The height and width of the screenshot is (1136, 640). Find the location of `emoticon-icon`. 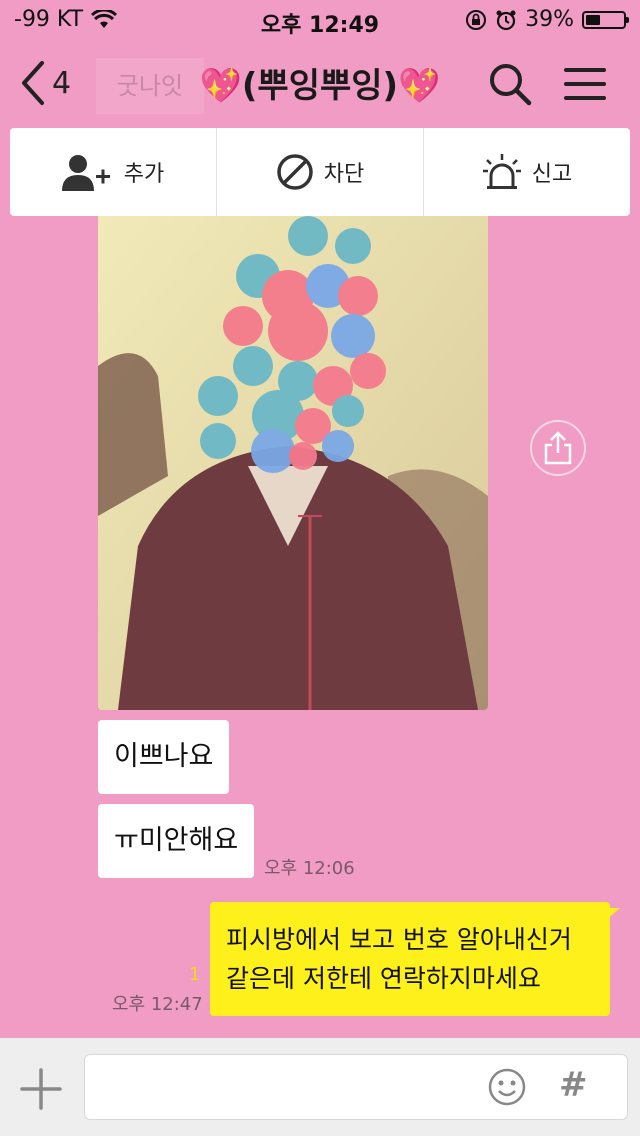

emoticon-icon is located at coordinates (507, 1087).